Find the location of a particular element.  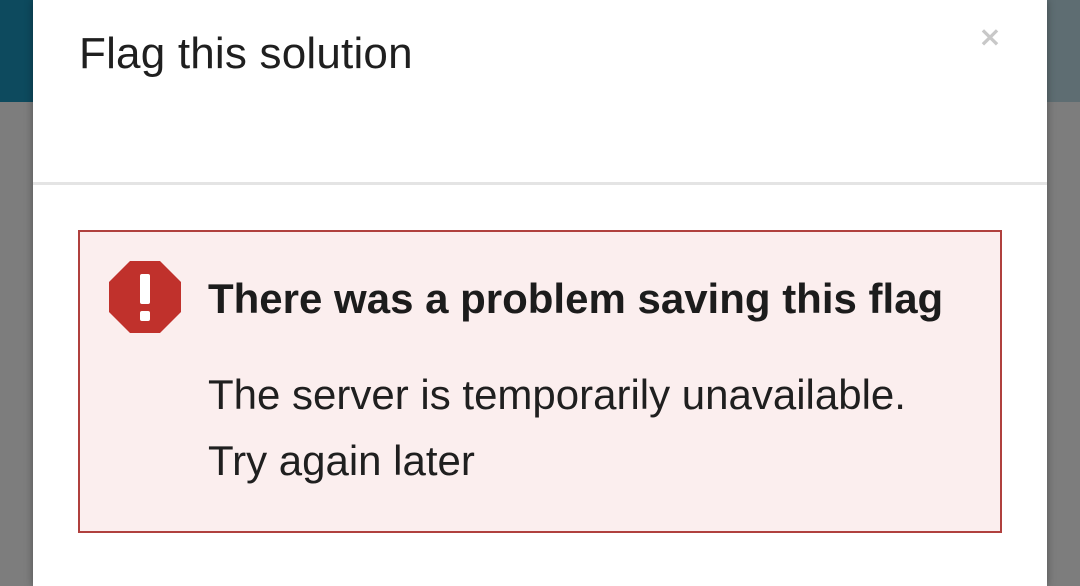

alert-title: There was a problem saving this flag is located at coordinates (576, 298).